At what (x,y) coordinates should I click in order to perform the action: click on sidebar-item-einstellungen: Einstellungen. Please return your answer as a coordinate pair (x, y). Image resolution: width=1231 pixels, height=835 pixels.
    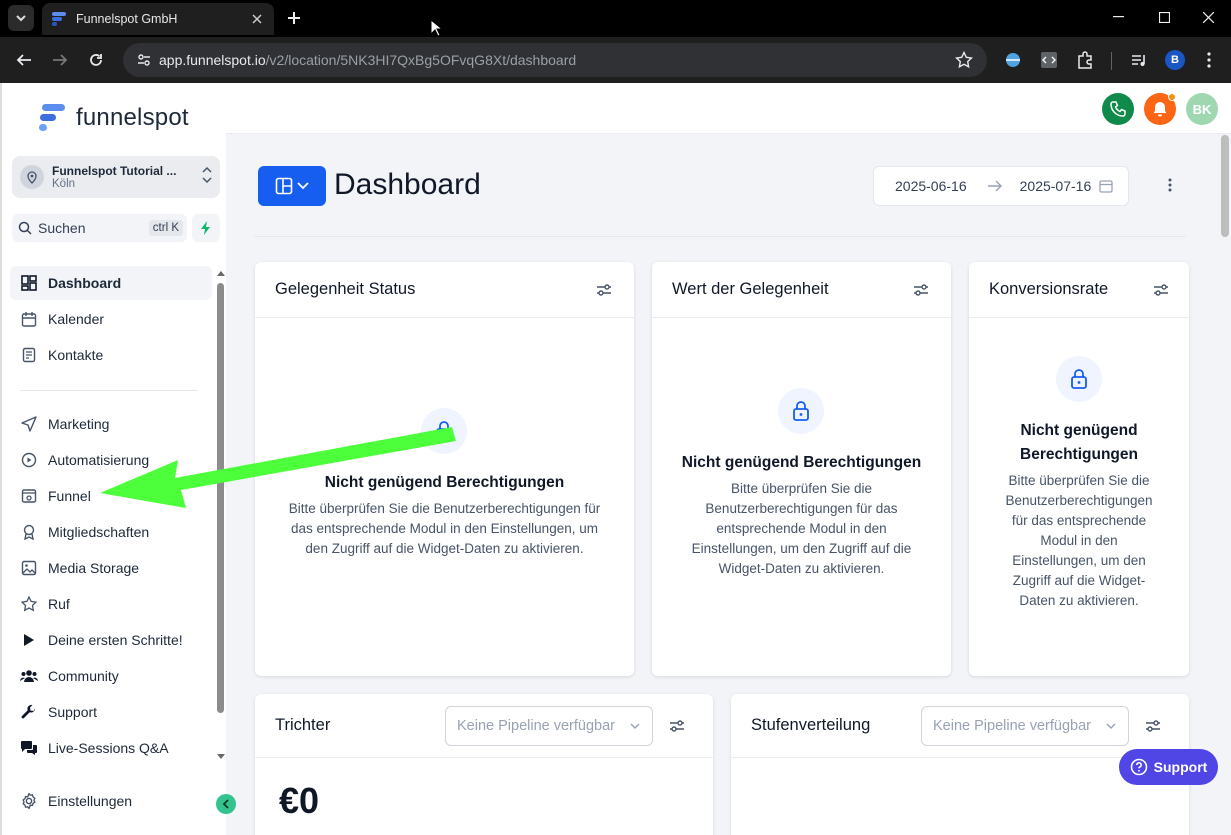
    Looking at the image, I should click on (111, 801).